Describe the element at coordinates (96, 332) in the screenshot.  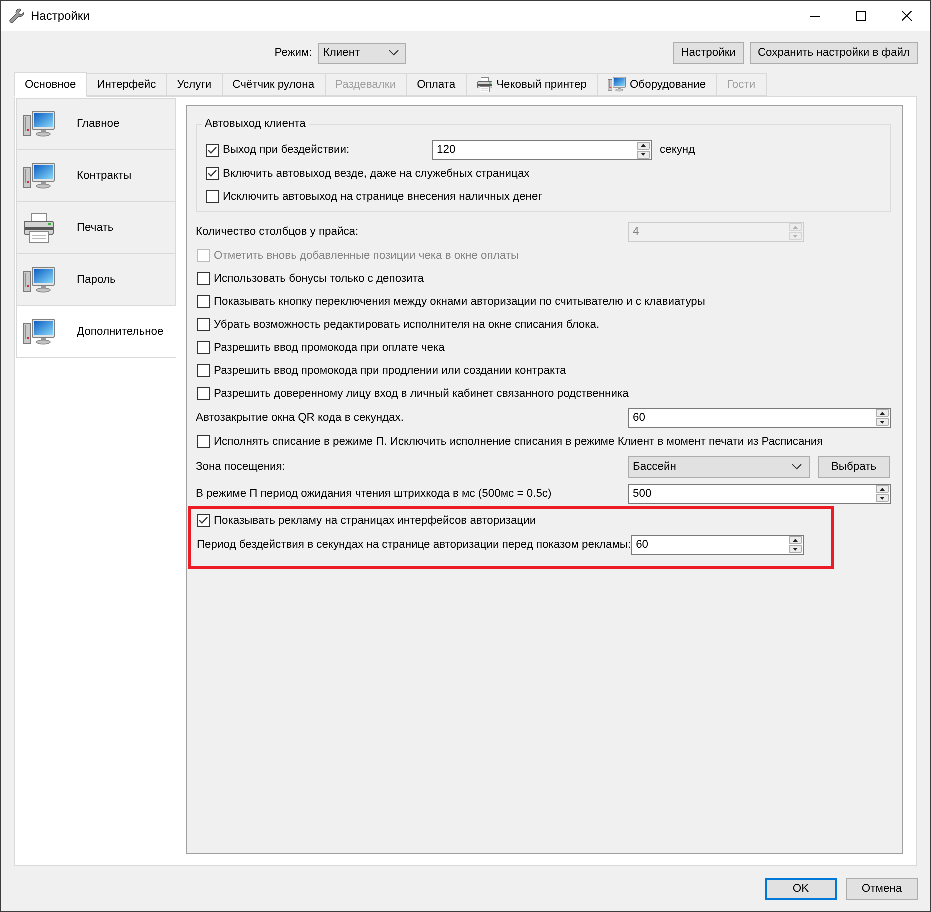
I see `sidebar-item: Дополнительное` at that location.